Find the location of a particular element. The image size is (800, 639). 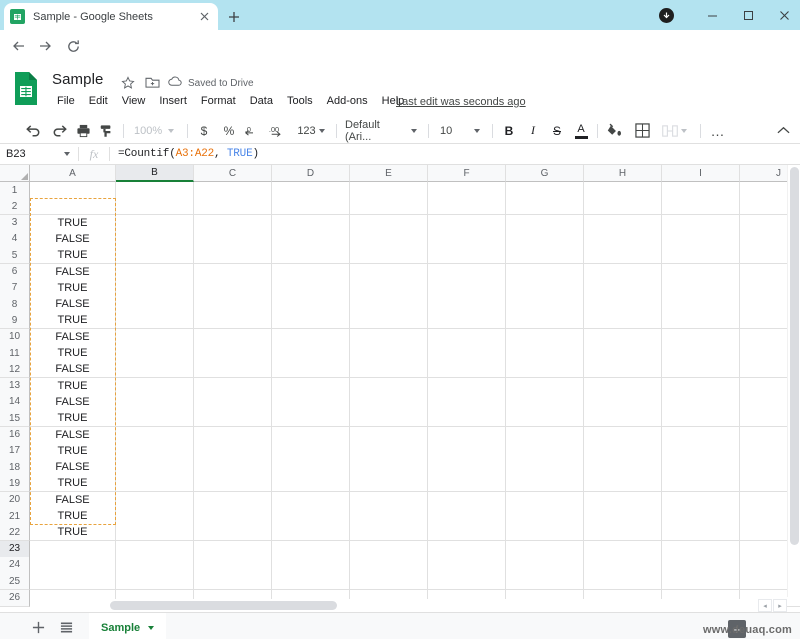

horizontal-scrollbar is located at coordinates (408, 605).